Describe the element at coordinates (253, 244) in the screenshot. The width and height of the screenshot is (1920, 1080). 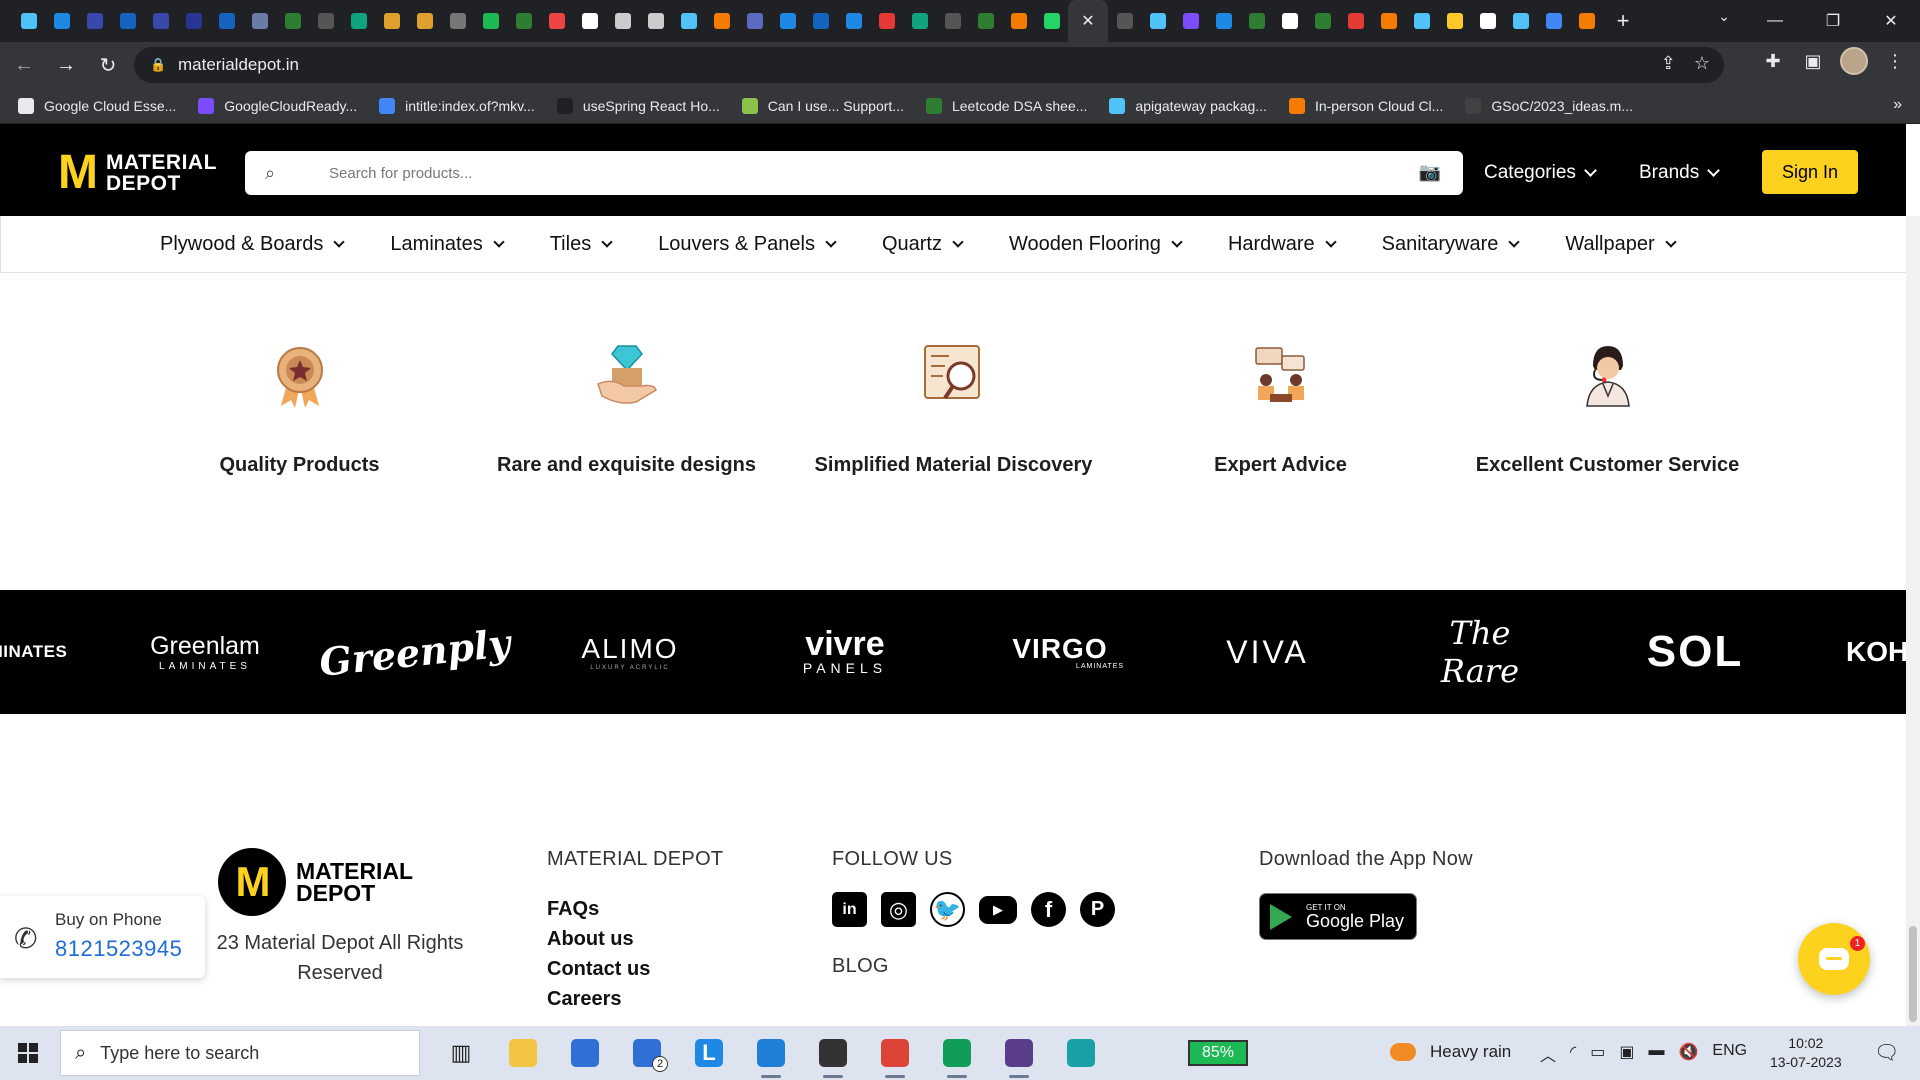
I see `nav-item-plywood-boards: Plywood & Boards` at that location.